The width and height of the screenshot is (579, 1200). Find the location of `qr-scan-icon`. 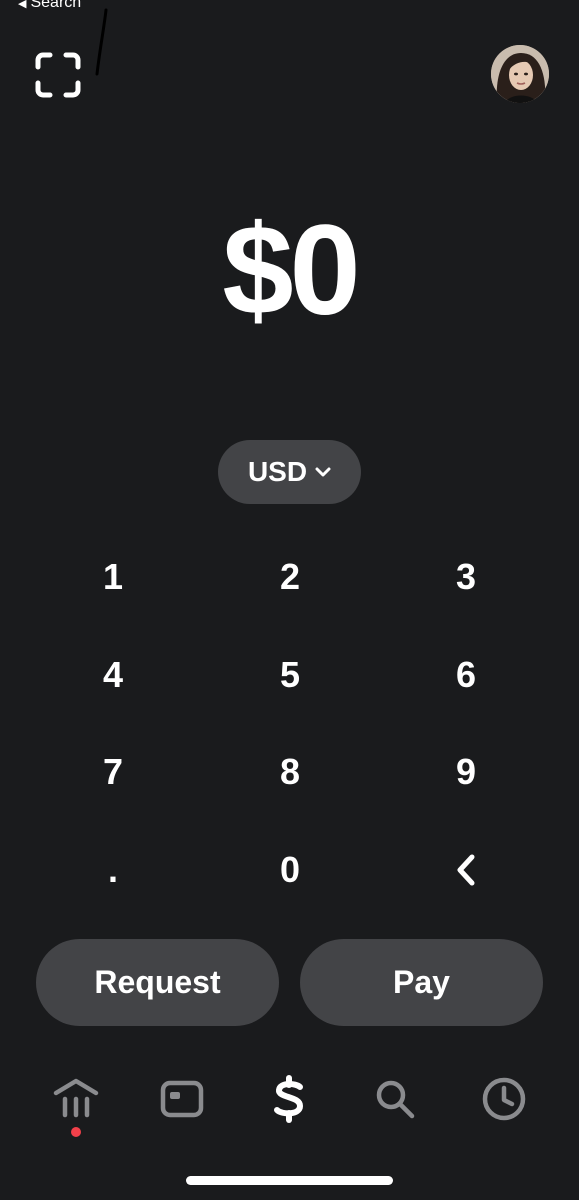

qr-scan-icon is located at coordinates (58, 75).